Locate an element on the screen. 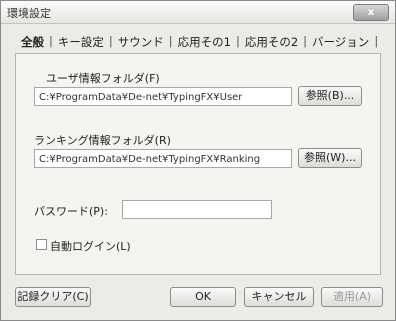 The height and width of the screenshot is (321, 396). title-bar: 環境設定 x is located at coordinates (198, 12).